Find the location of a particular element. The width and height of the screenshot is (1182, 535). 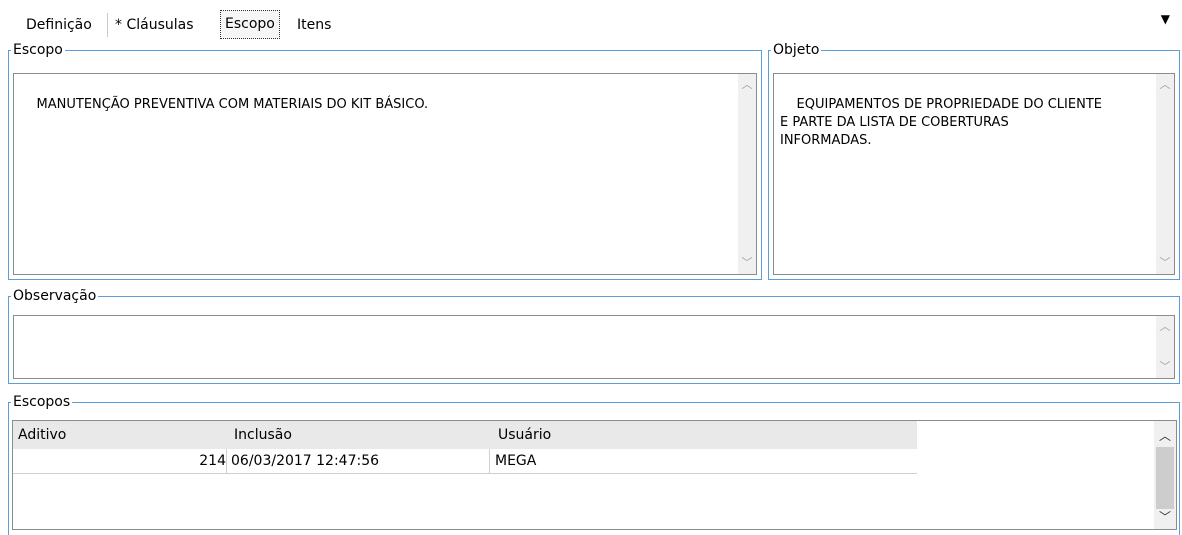

tab-bar: Definição * Cláusulas Escopo Itens ▼ is located at coordinates (591, 22).